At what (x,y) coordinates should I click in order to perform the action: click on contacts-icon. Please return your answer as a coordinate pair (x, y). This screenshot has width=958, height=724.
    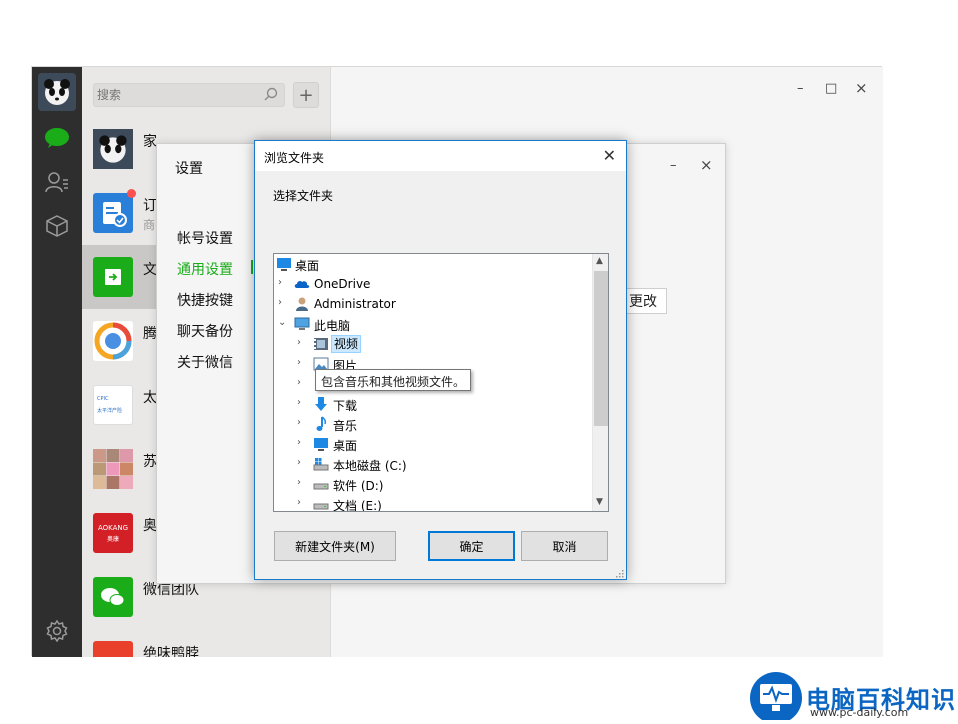
    Looking at the image, I should click on (57, 182).